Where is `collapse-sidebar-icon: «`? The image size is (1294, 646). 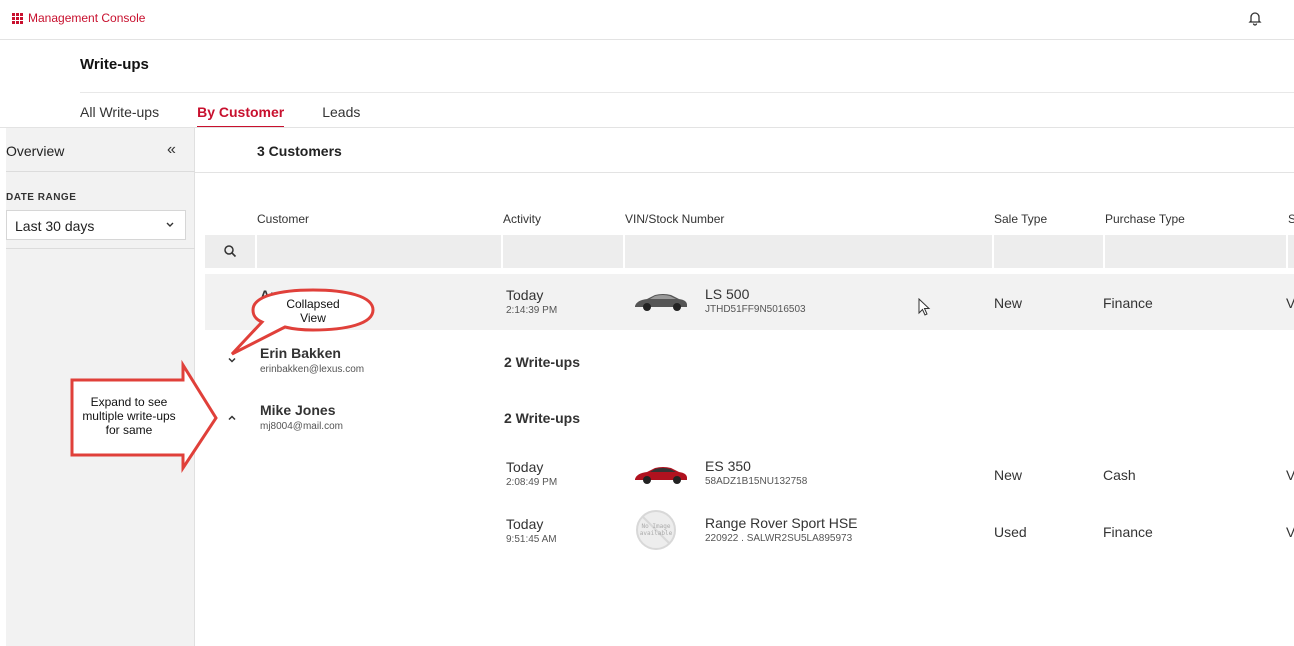
collapse-sidebar-icon: « is located at coordinates (171, 150).